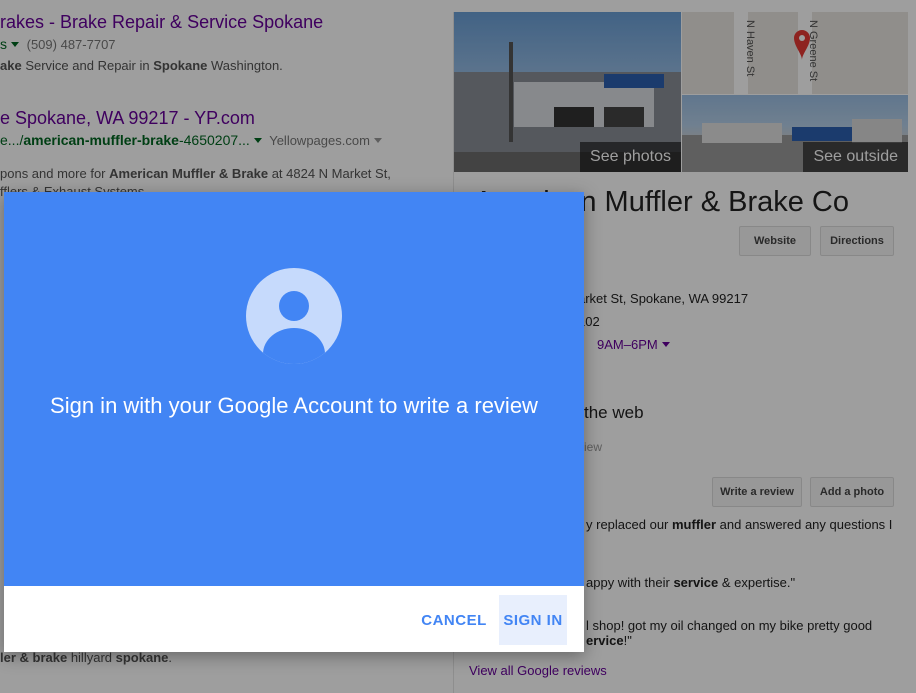  Describe the element at coordinates (533, 620) in the screenshot. I see `sign-in-button: SIGN IN` at that location.